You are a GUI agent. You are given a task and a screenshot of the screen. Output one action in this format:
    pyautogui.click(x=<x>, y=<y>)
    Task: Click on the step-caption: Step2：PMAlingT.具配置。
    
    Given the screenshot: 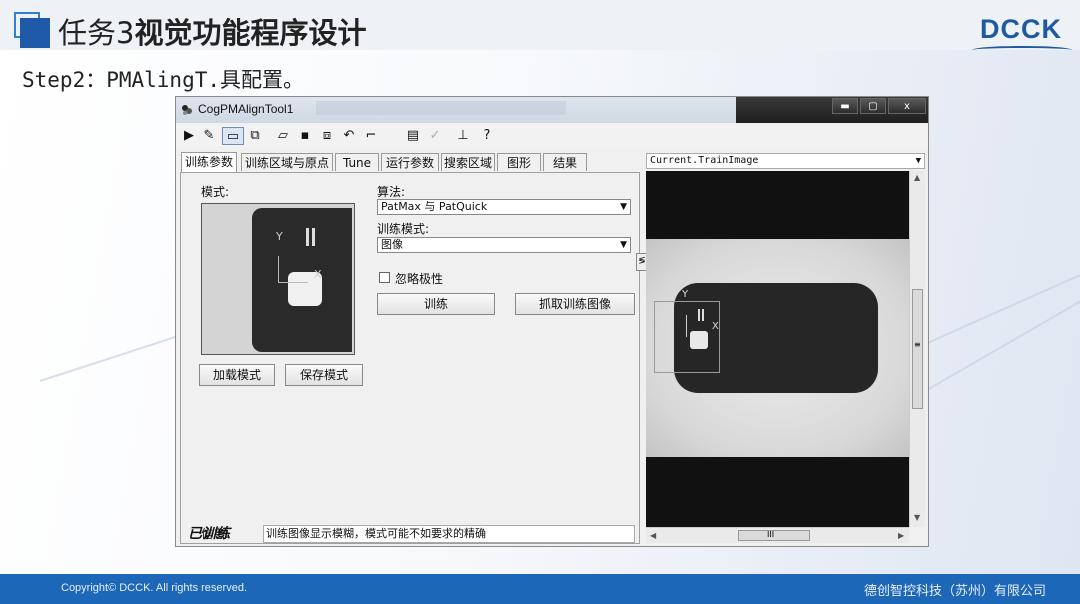 What is the action you would take?
    pyautogui.click(x=163, y=80)
    